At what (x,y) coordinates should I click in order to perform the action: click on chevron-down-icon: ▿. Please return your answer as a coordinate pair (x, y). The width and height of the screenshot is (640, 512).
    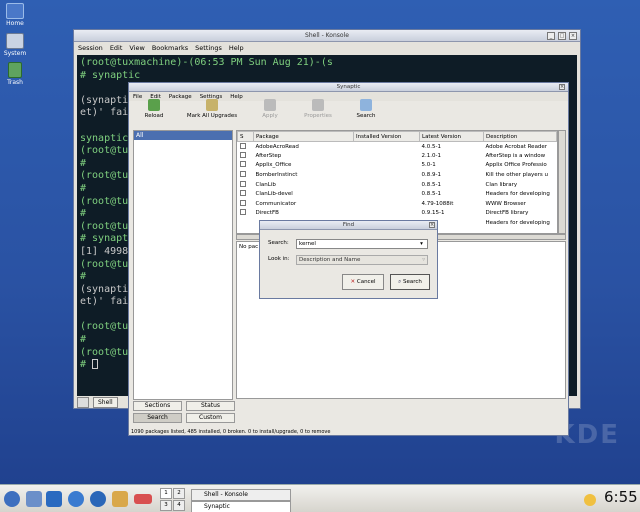
    Looking at the image, I should click on (423, 260).